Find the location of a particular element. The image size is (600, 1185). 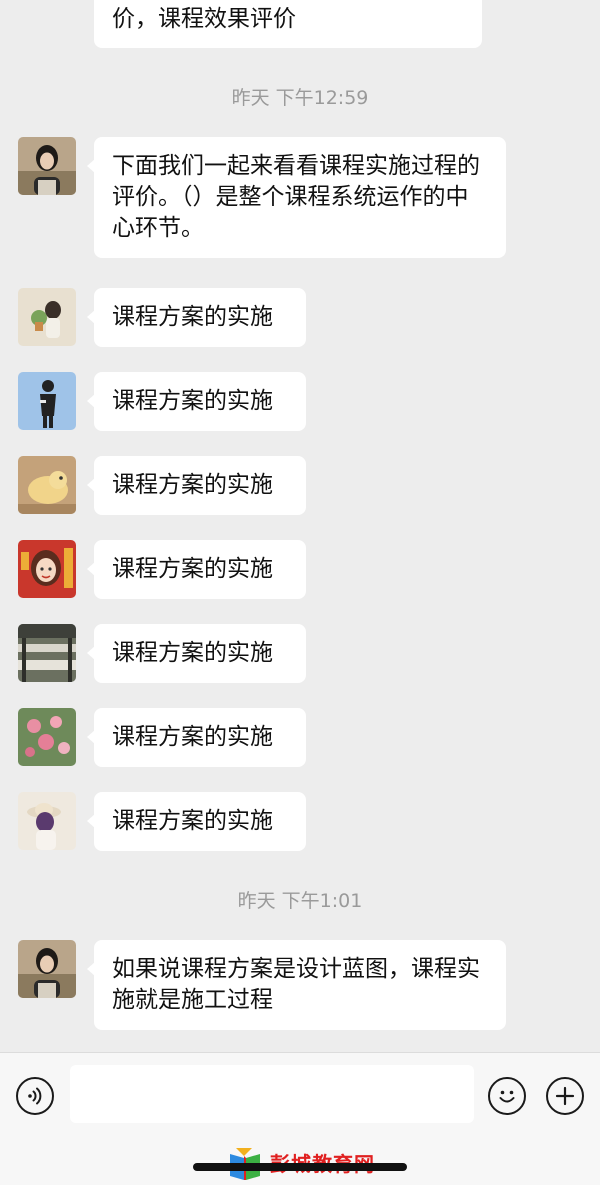

more-button is located at coordinates (565, 1096).